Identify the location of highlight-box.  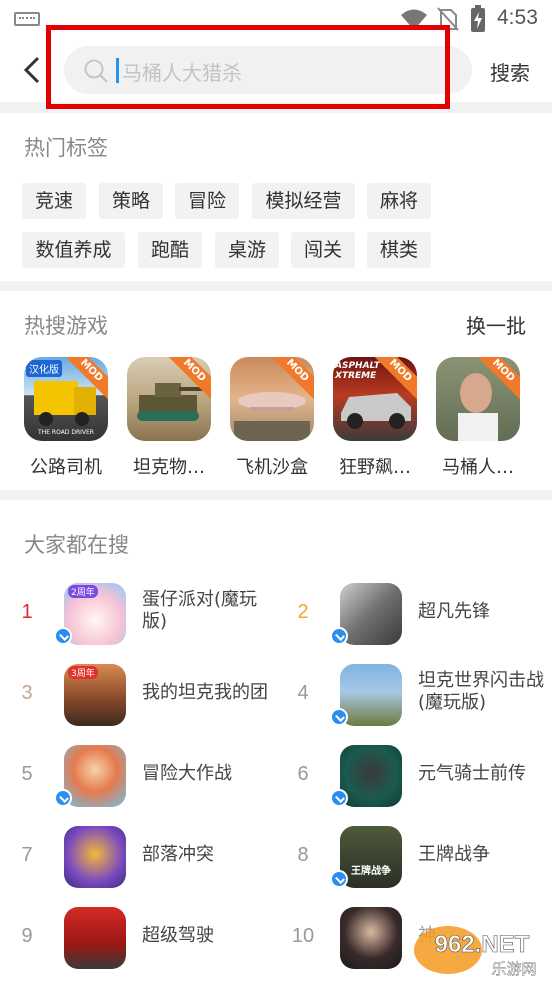
(248, 67).